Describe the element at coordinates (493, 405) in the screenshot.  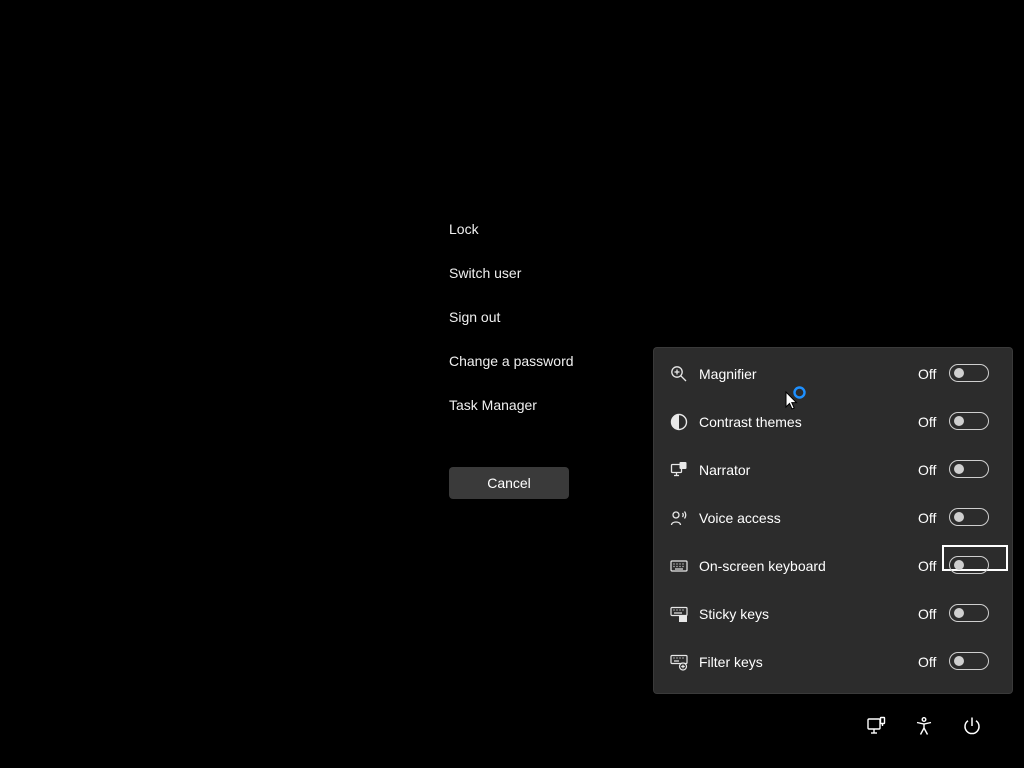
I see `task-manager-option: Task Manager` at that location.